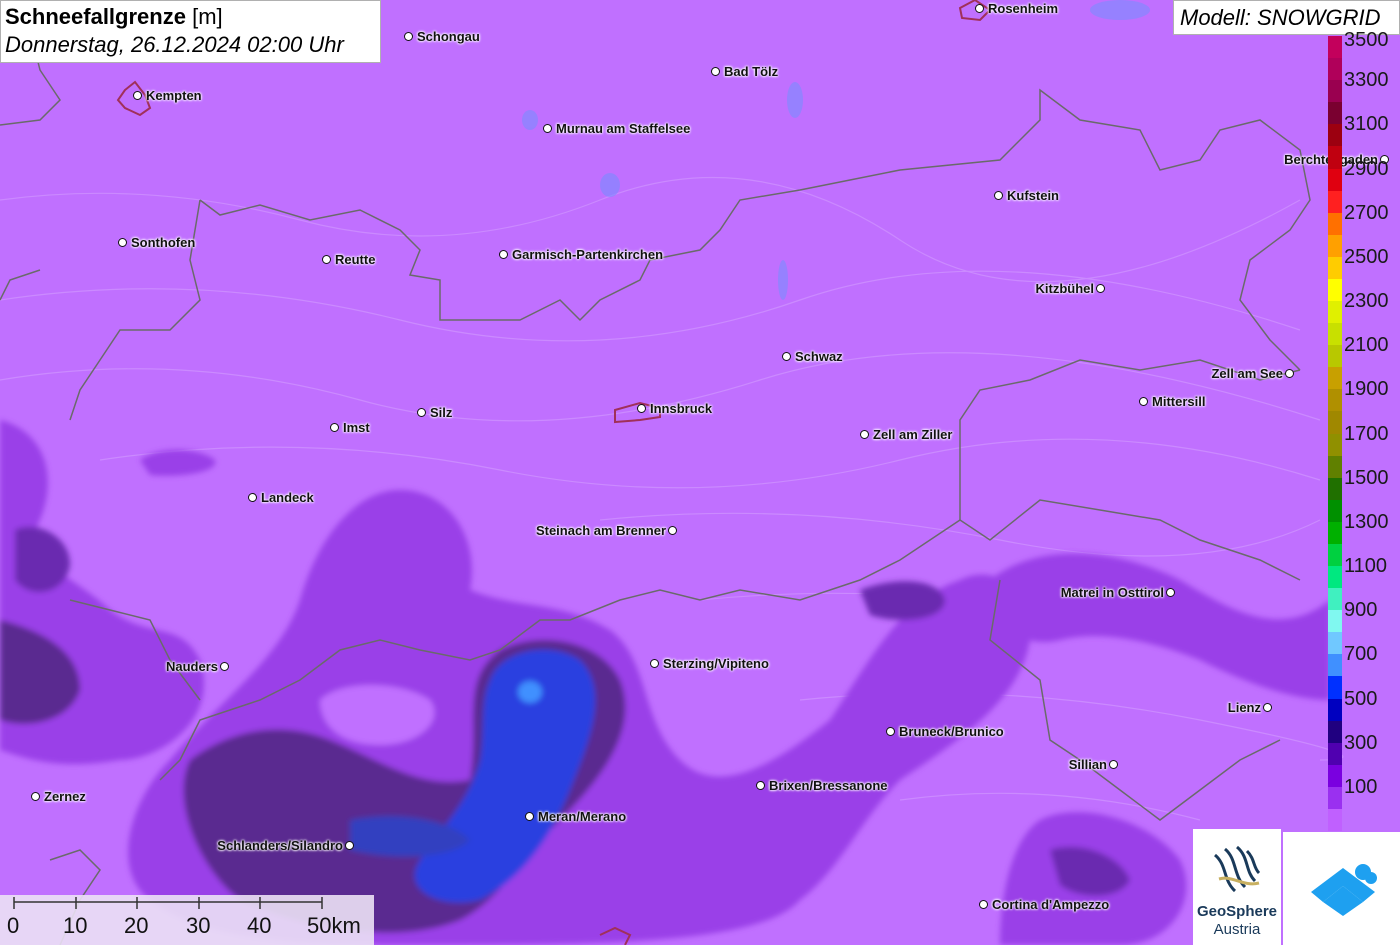 This screenshot has width=1400, height=950. I want to click on legend-label: 3500, so click(1366, 40).